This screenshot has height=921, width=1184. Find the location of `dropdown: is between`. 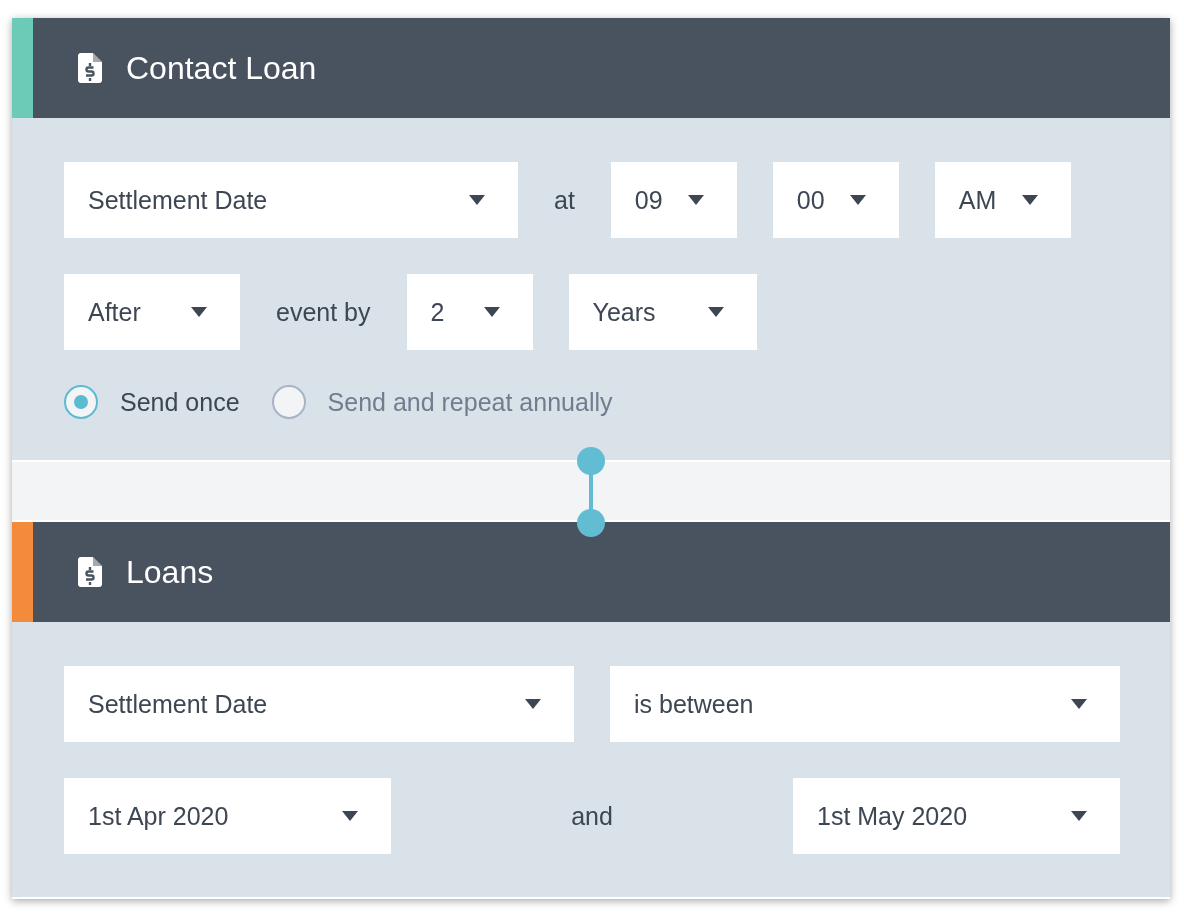

dropdown: is between is located at coordinates (865, 704).